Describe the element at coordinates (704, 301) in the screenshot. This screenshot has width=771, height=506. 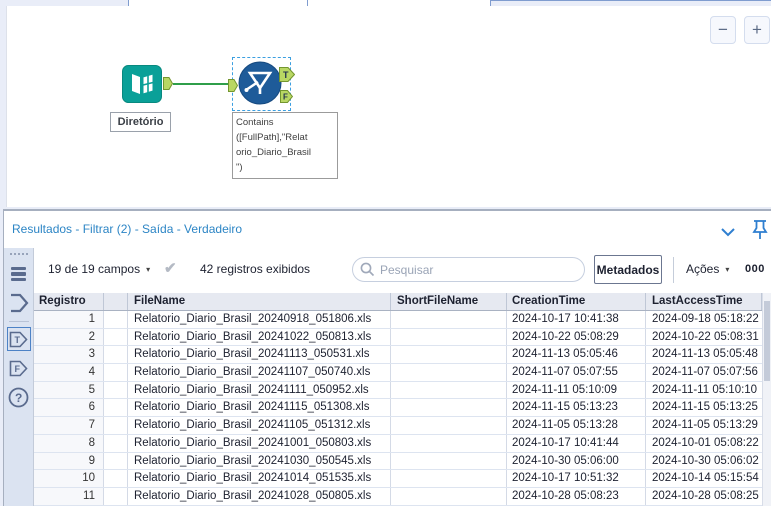
I see `column-header-lastaccesstime: LastAccessTime` at that location.